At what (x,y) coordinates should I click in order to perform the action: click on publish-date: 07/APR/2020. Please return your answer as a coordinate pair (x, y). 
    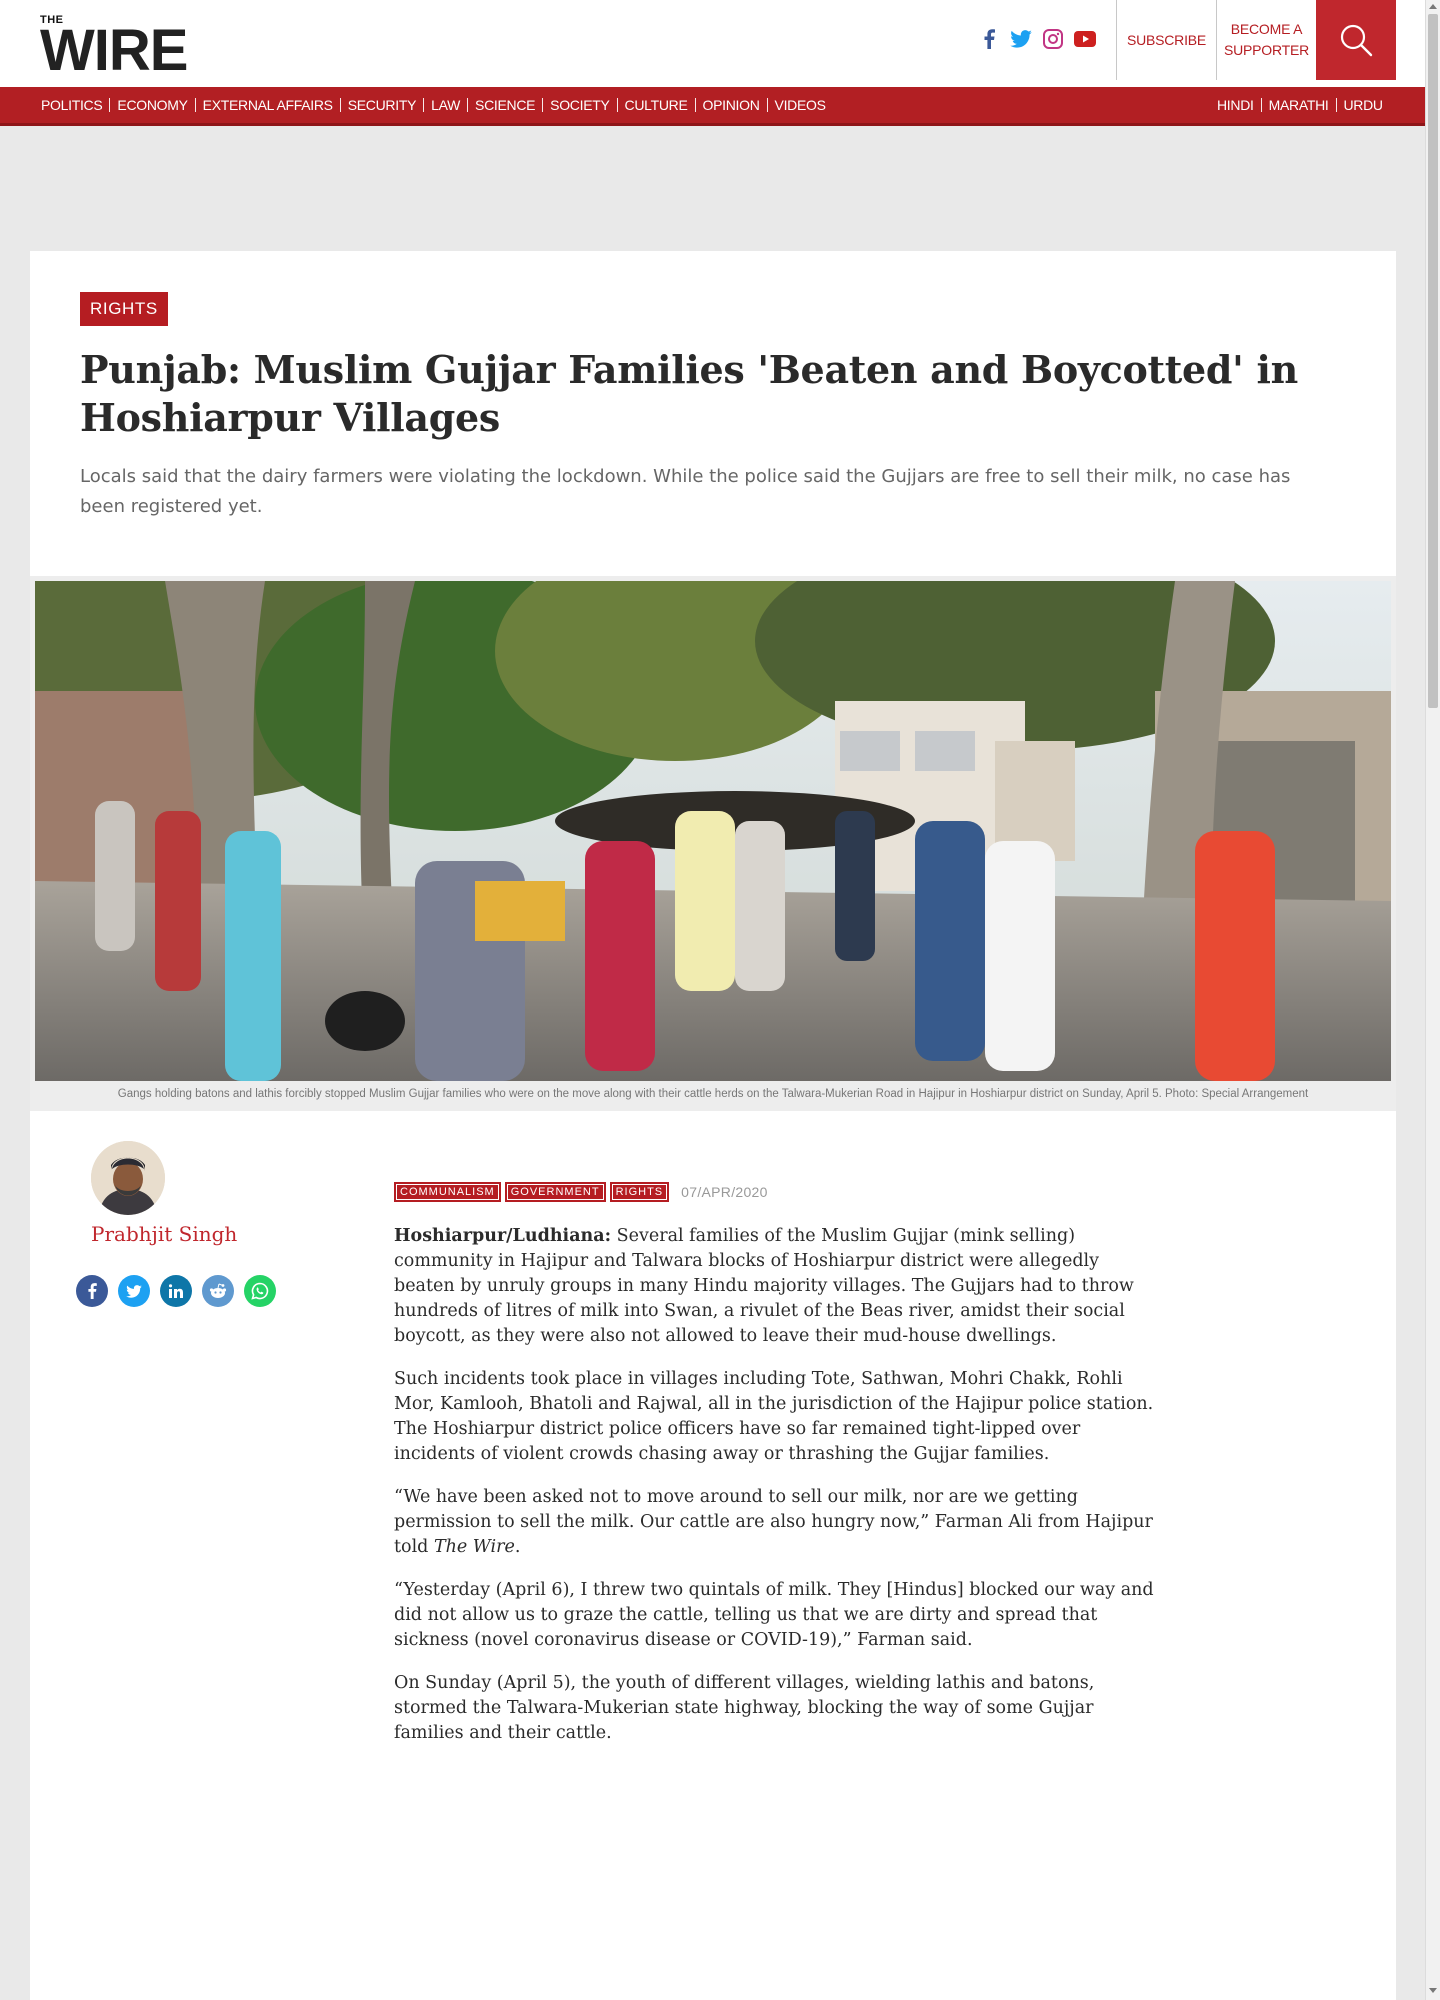
    Looking at the image, I should click on (724, 1192).